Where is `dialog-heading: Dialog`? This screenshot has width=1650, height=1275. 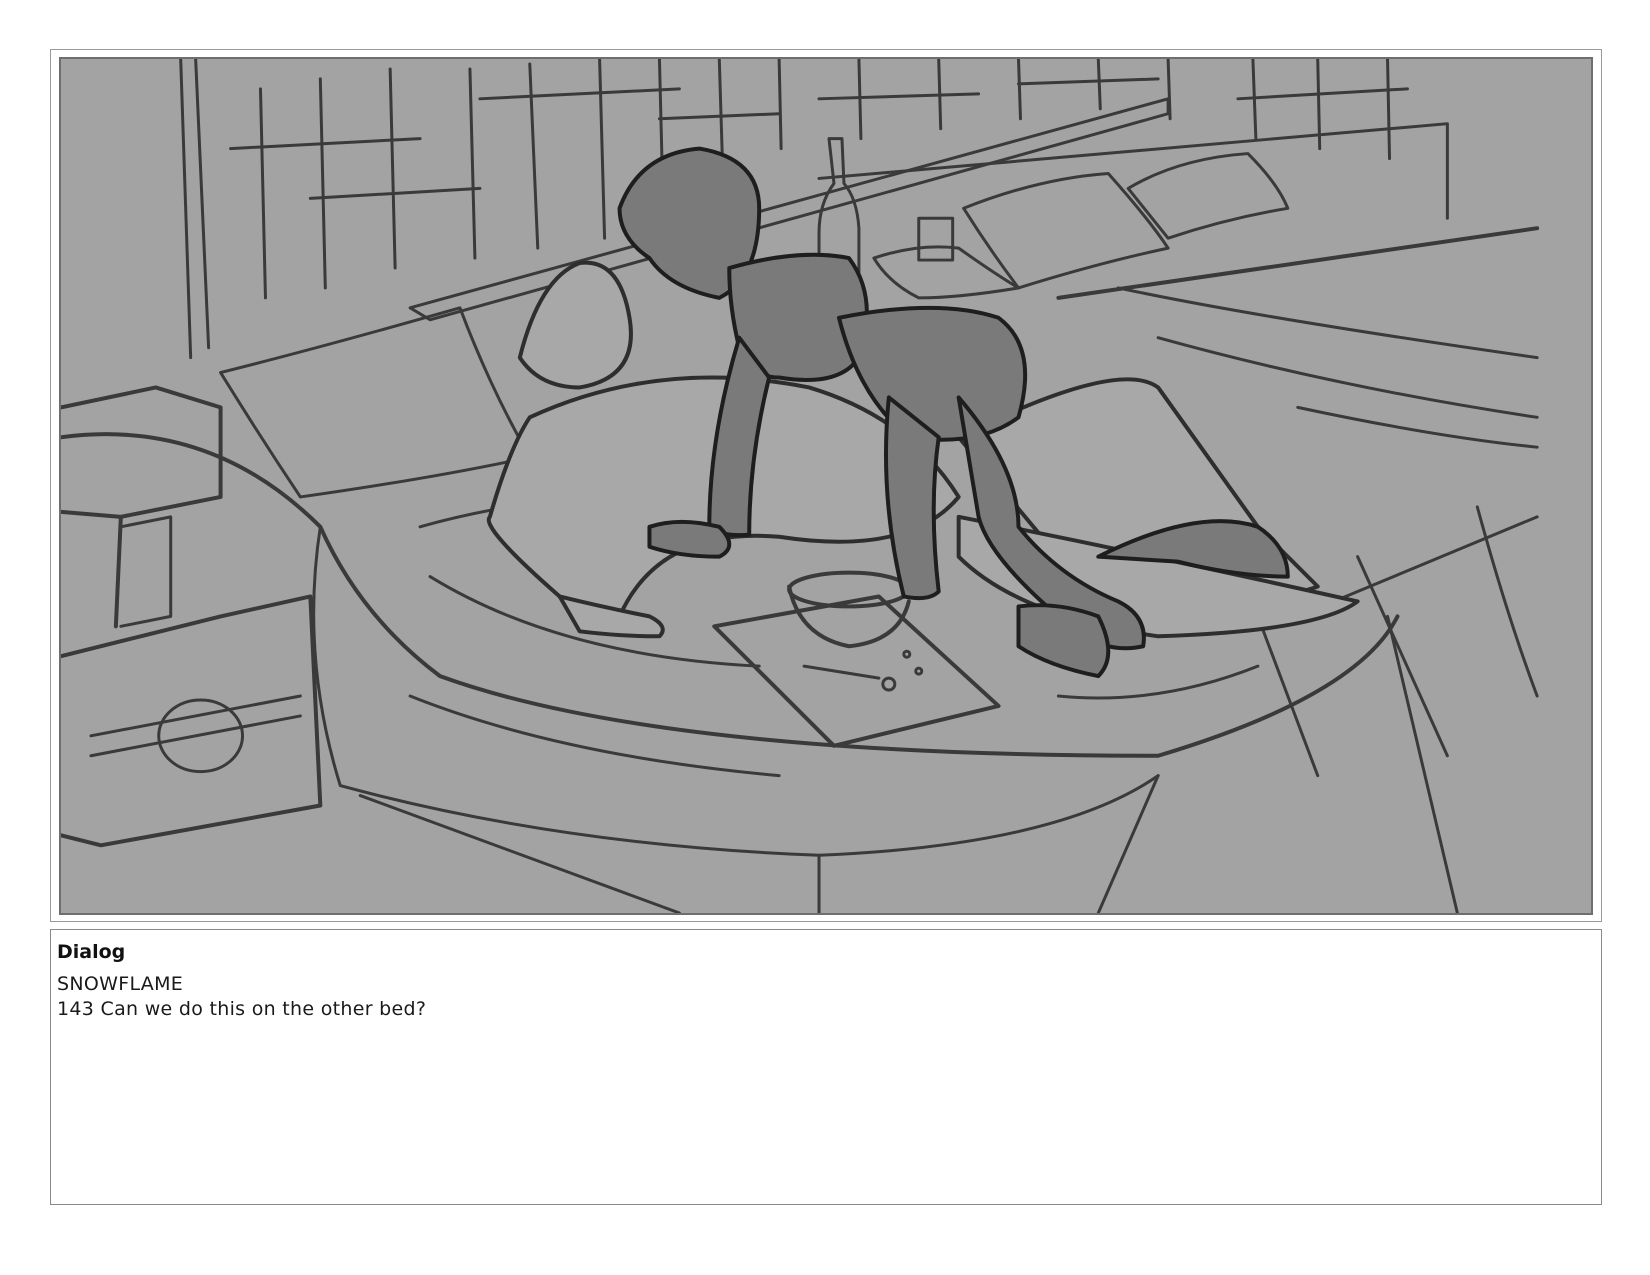
dialog-heading: Dialog is located at coordinates (91, 952).